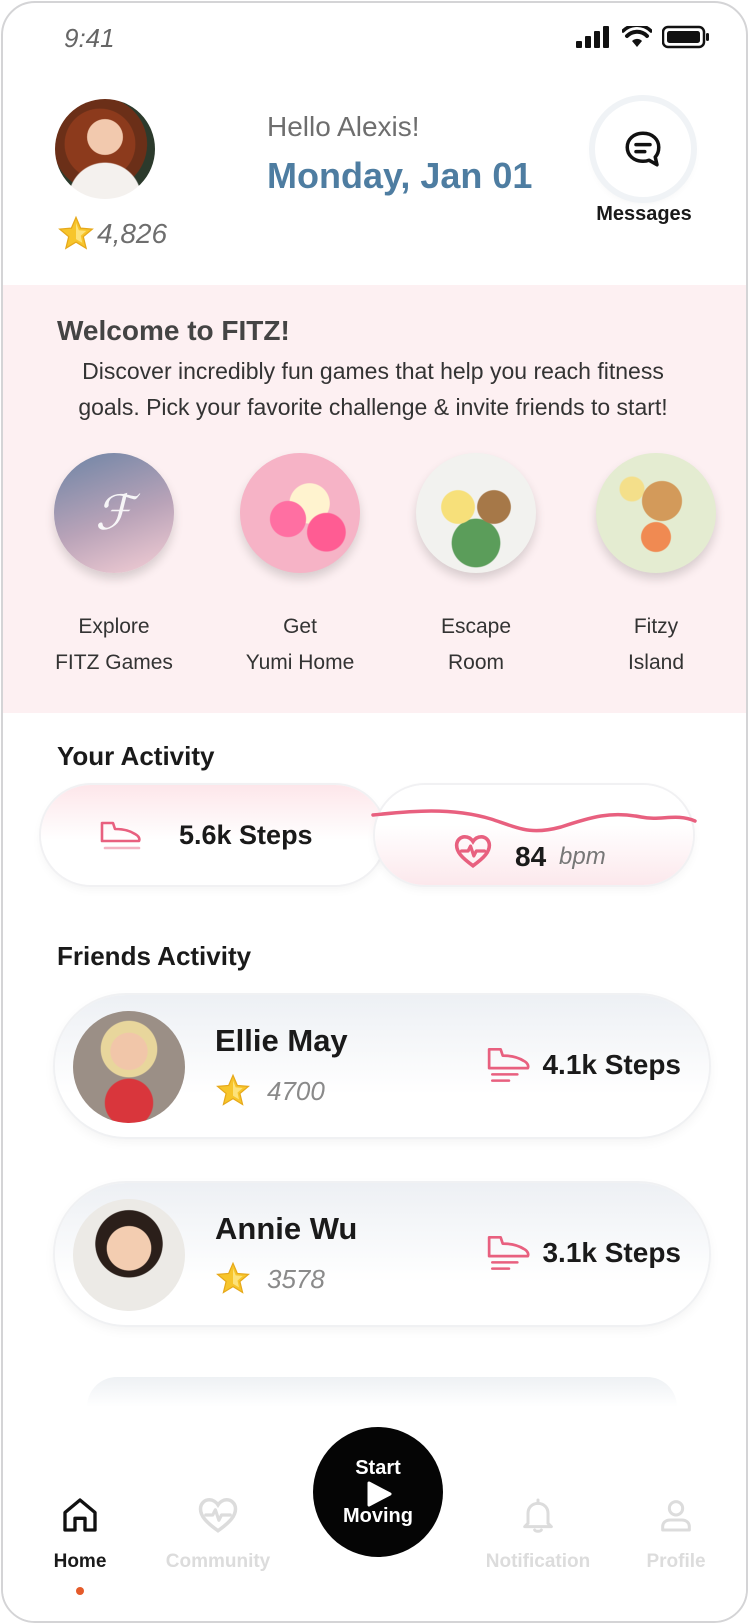 The image size is (750, 1624). Describe the element at coordinates (218, 1561) in the screenshot. I see `tab-community-label: Community` at that location.